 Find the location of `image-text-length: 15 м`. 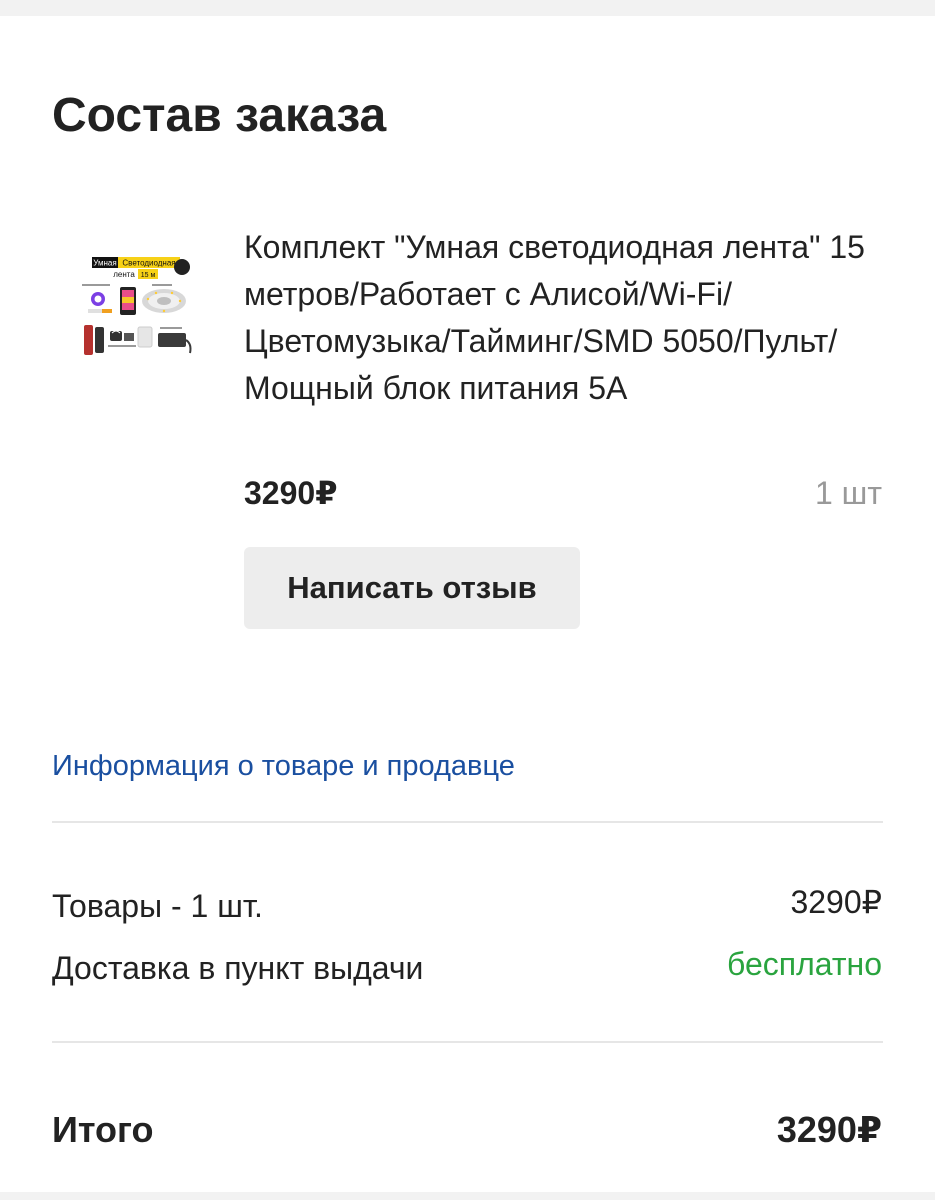

image-text-length: 15 м is located at coordinates (148, 275).